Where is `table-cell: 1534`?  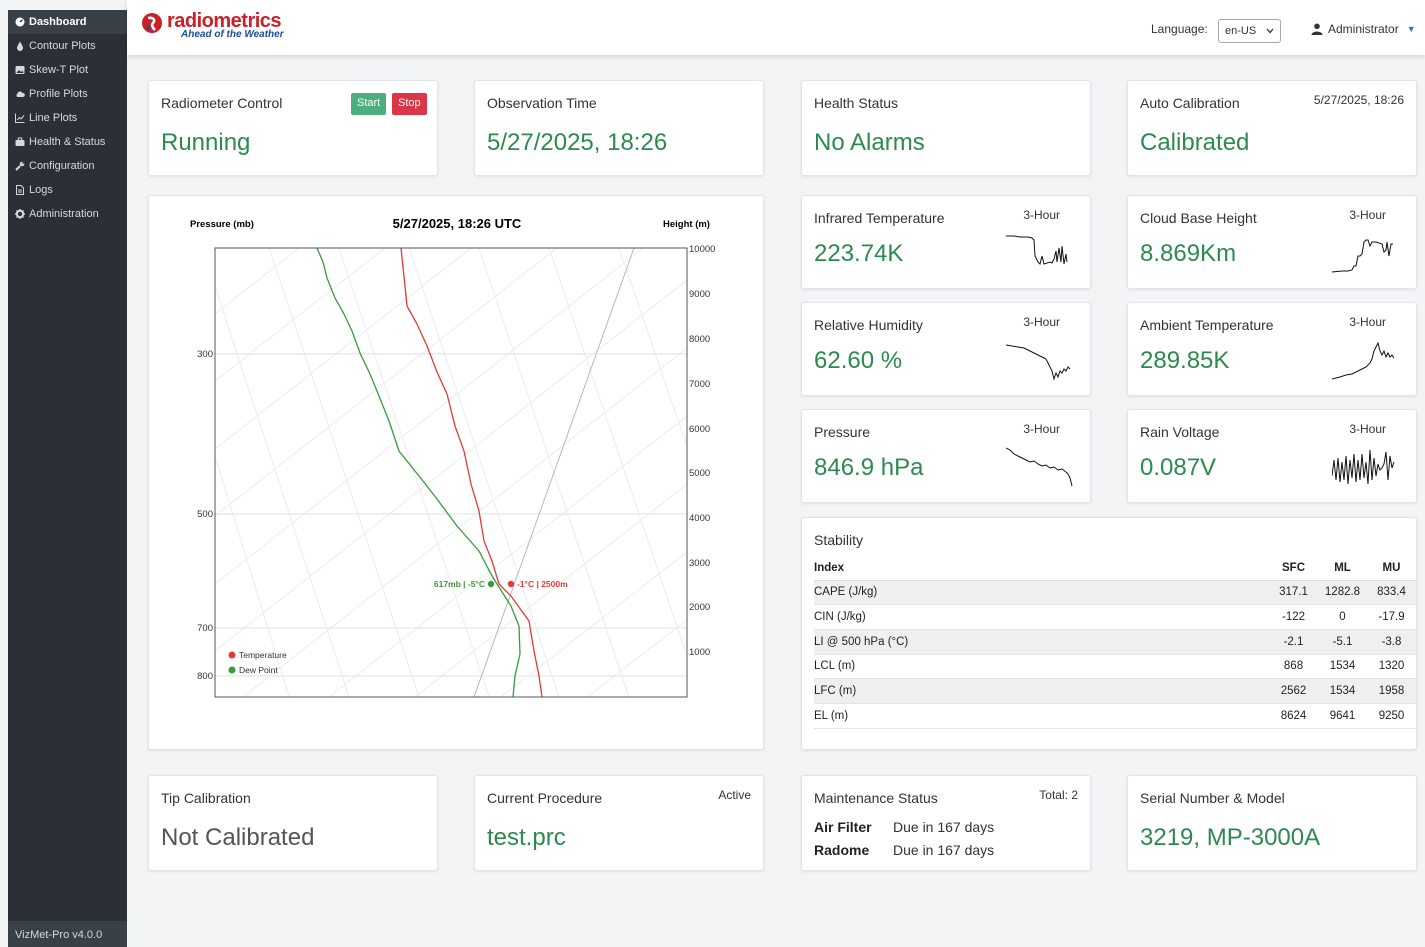 table-cell: 1534 is located at coordinates (1342, 667).